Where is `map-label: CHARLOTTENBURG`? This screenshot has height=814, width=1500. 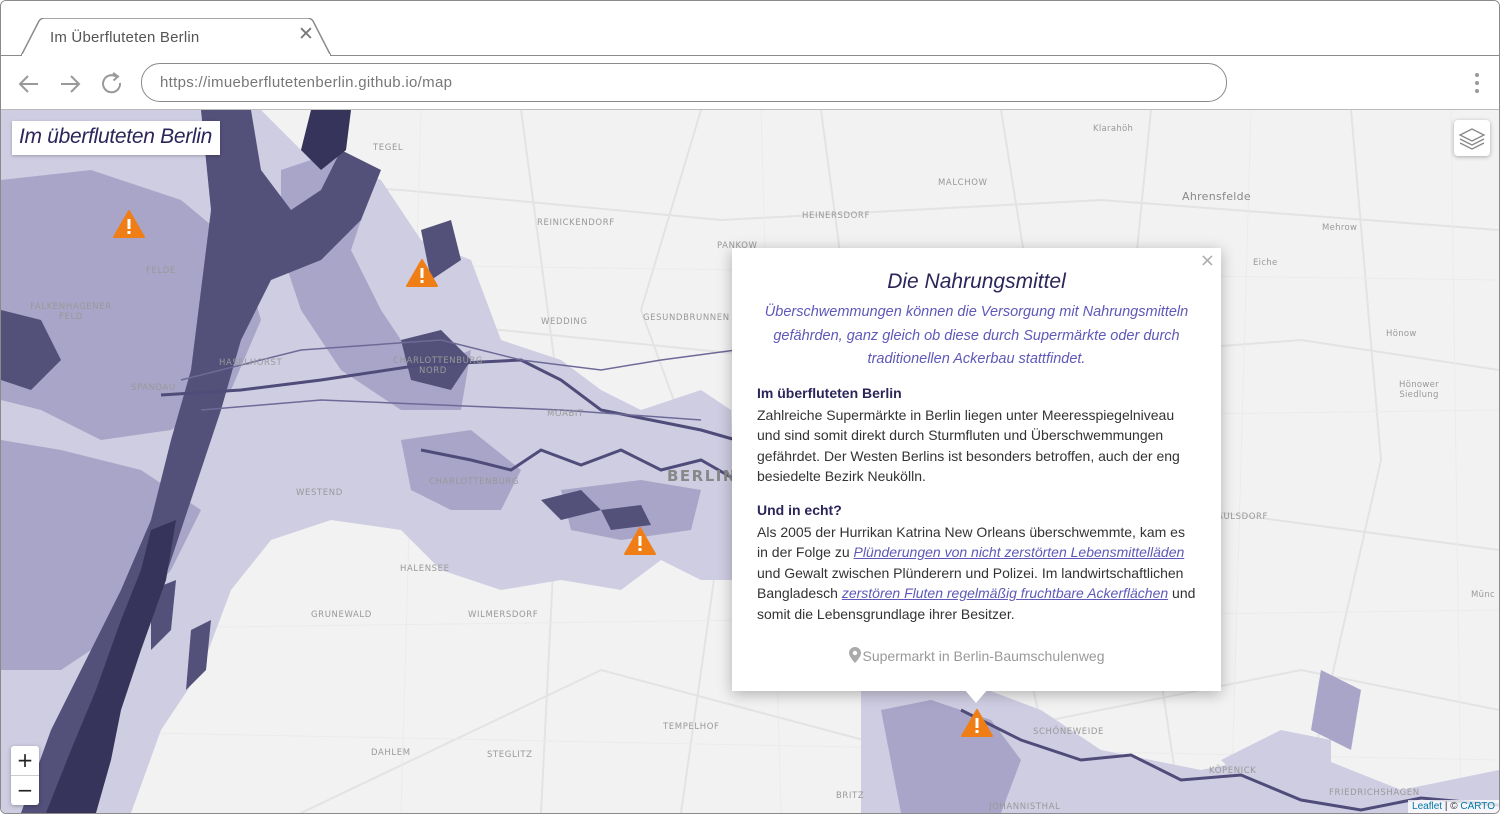
map-label: CHARLOTTENBURG is located at coordinates (474, 482).